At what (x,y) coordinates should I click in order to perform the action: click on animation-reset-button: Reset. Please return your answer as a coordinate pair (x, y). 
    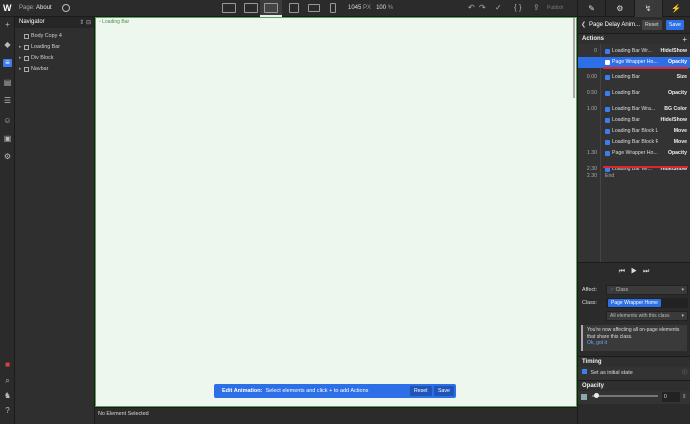
    Looking at the image, I should click on (652, 25).